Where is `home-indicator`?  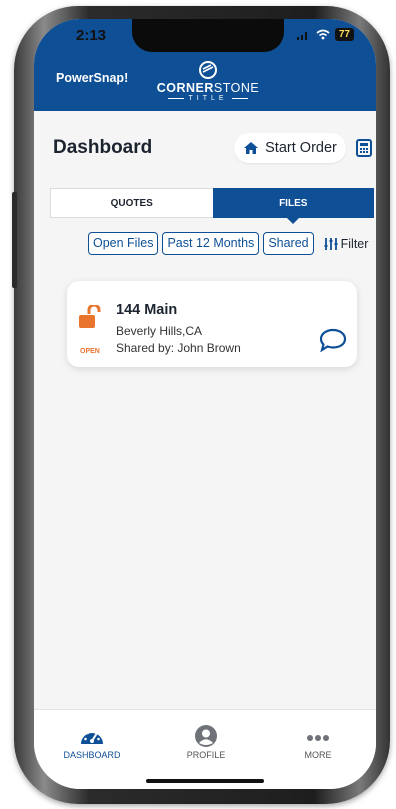
home-indicator is located at coordinates (205, 781).